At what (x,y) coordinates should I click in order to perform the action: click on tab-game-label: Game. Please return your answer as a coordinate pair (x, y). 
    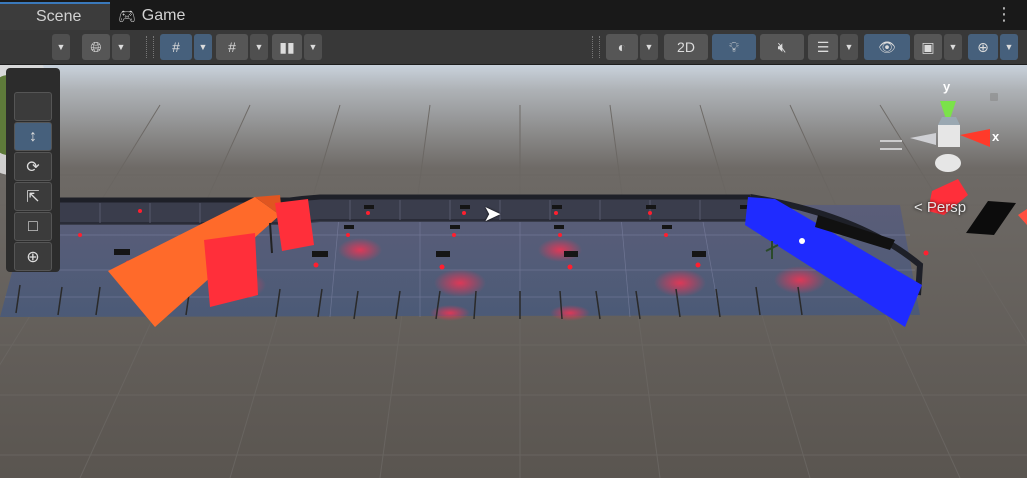
    Looking at the image, I should click on (163, 15).